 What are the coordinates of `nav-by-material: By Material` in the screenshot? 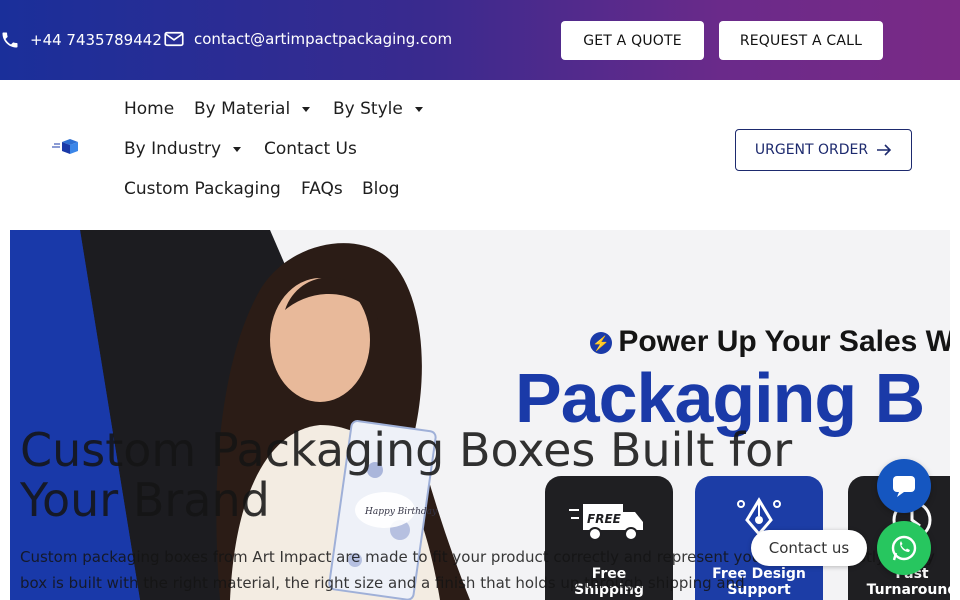 It's located at (252, 109).